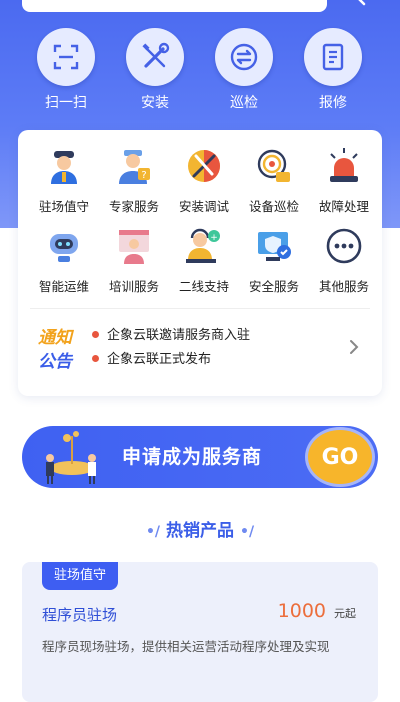  I want to click on quick-action-inspect: 巡检, so click(244, 70).